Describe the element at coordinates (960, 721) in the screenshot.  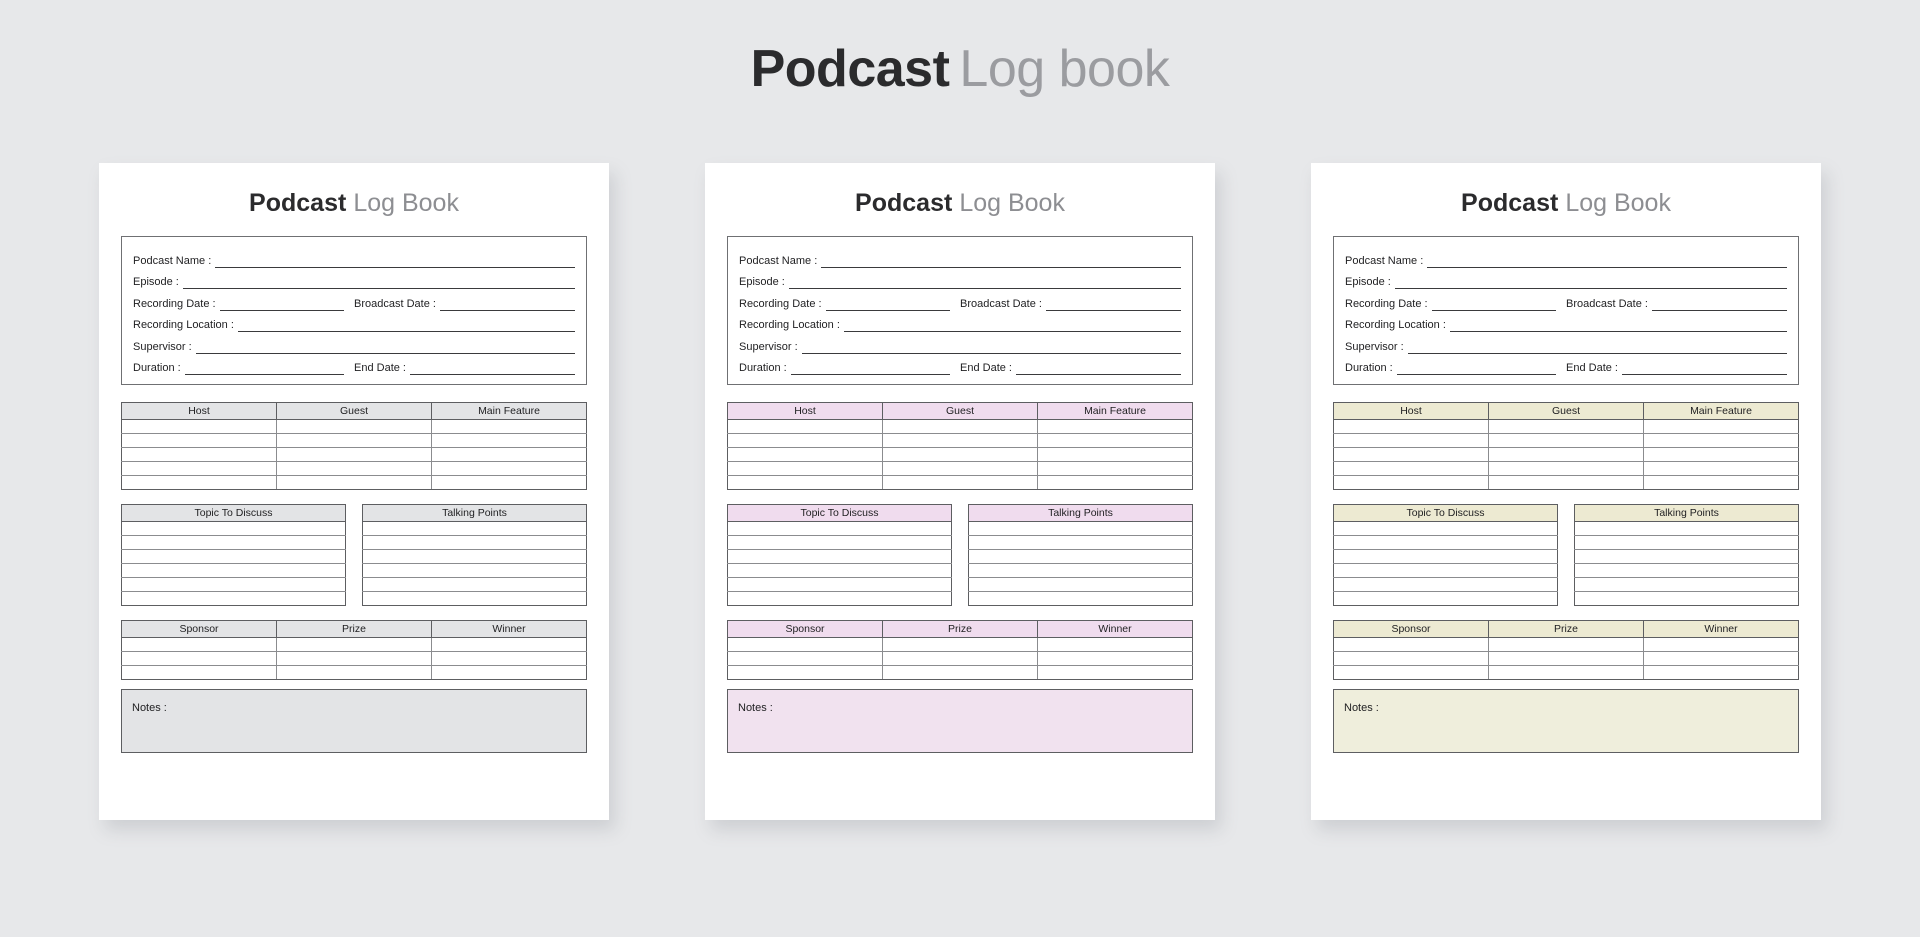
I see `notes-box: Notes :` at that location.